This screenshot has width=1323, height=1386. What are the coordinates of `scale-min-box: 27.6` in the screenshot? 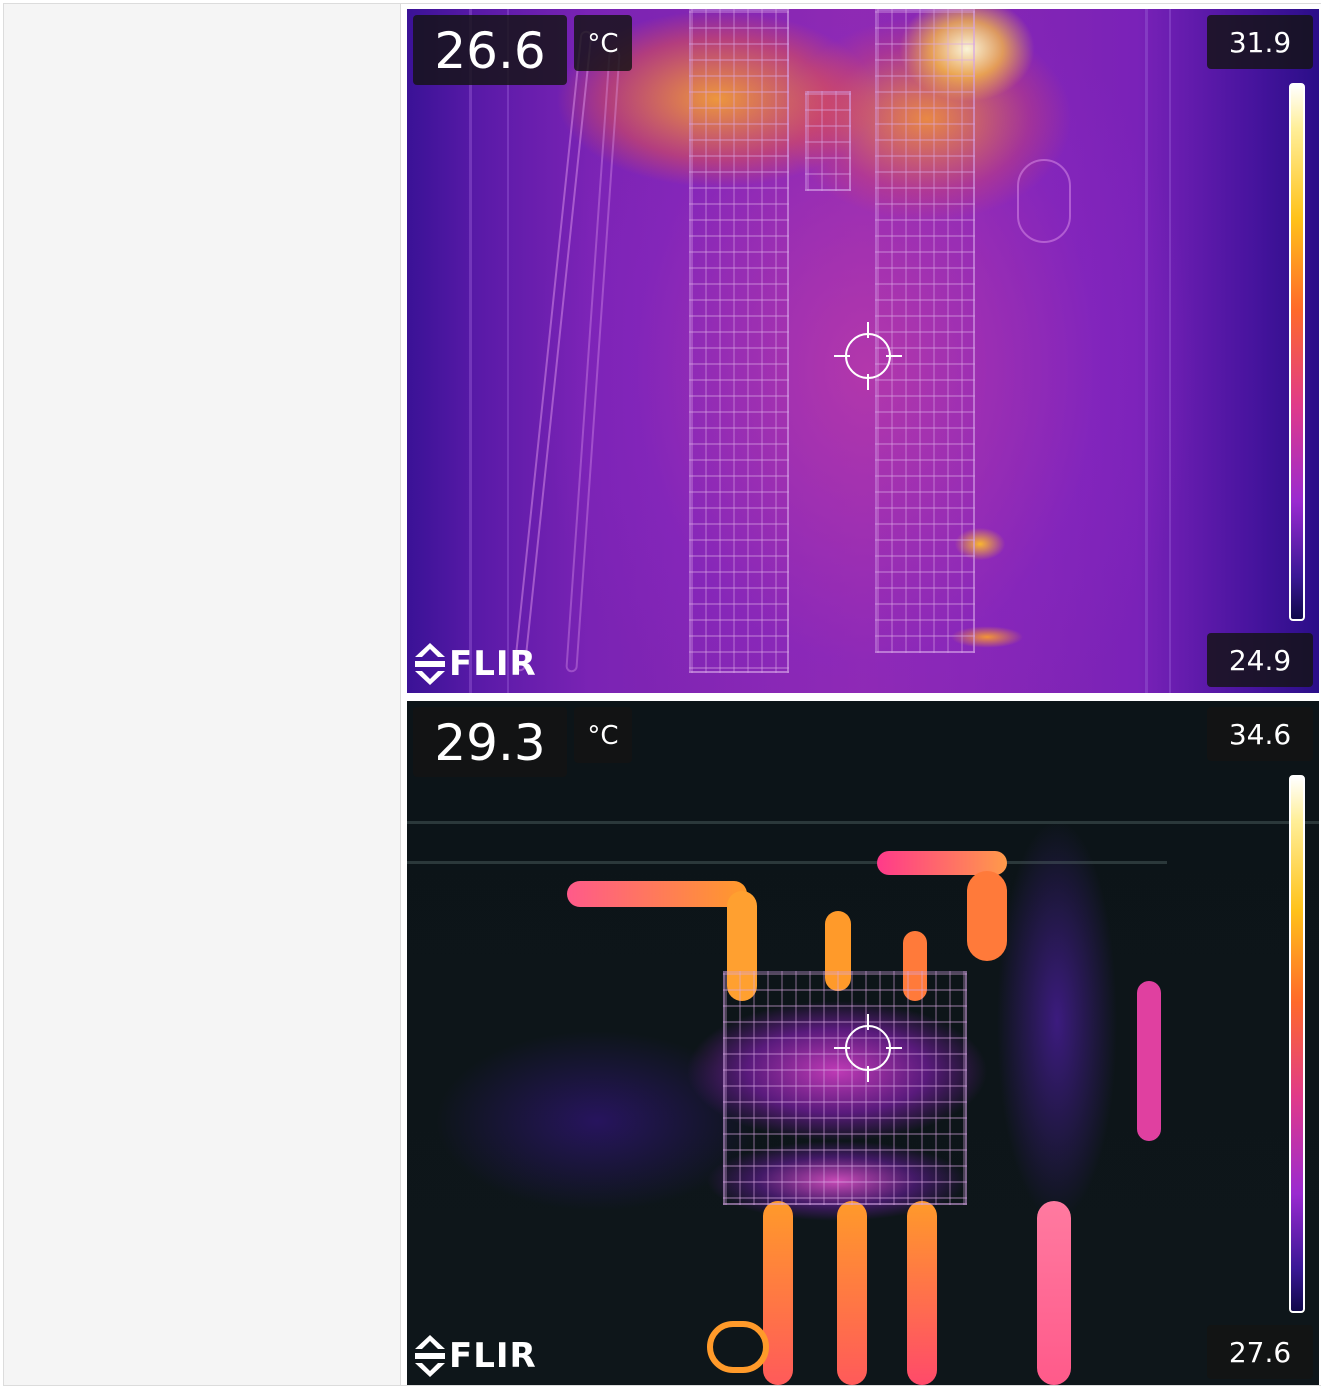 It's located at (1260, 1352).